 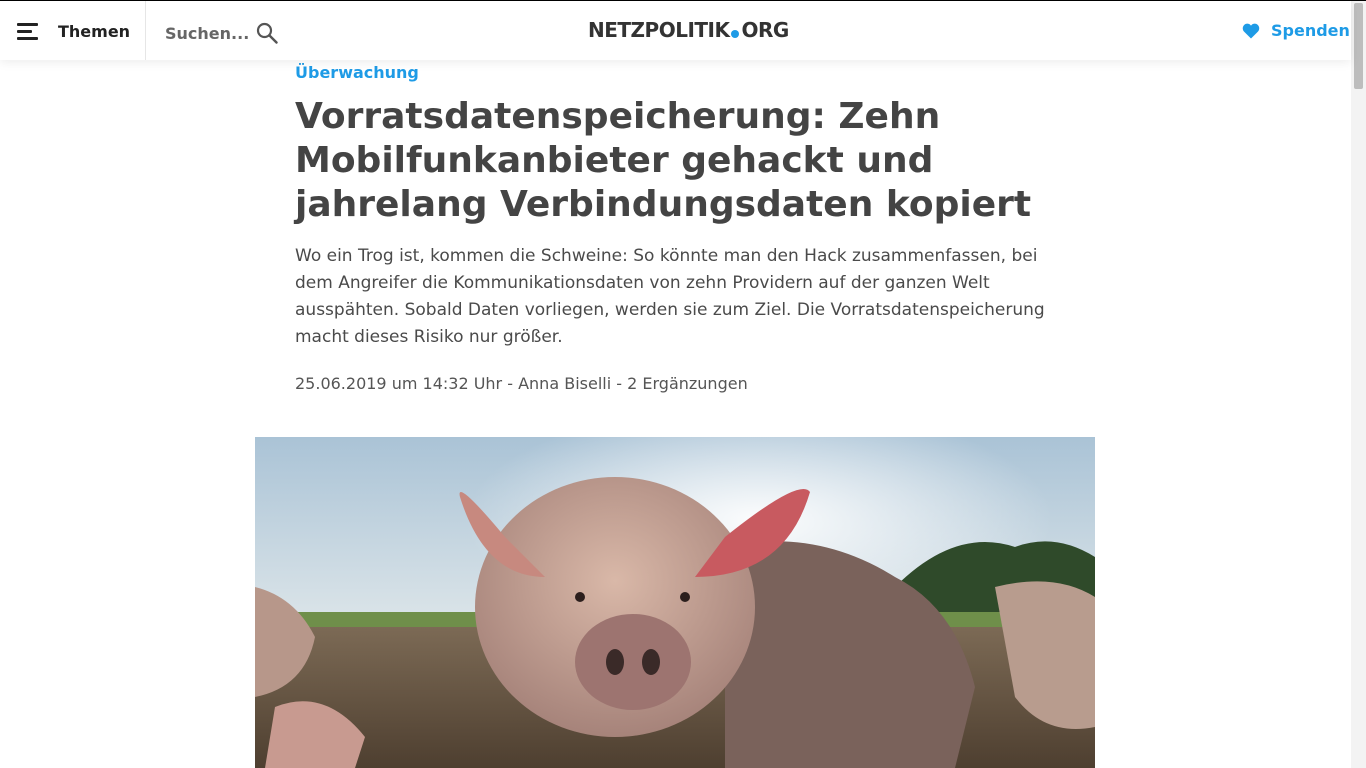 What do you see at coordinates (1358, 46) in the screenshot?
I see `scrollbar-thumb` at bounding box center [1358, 46].